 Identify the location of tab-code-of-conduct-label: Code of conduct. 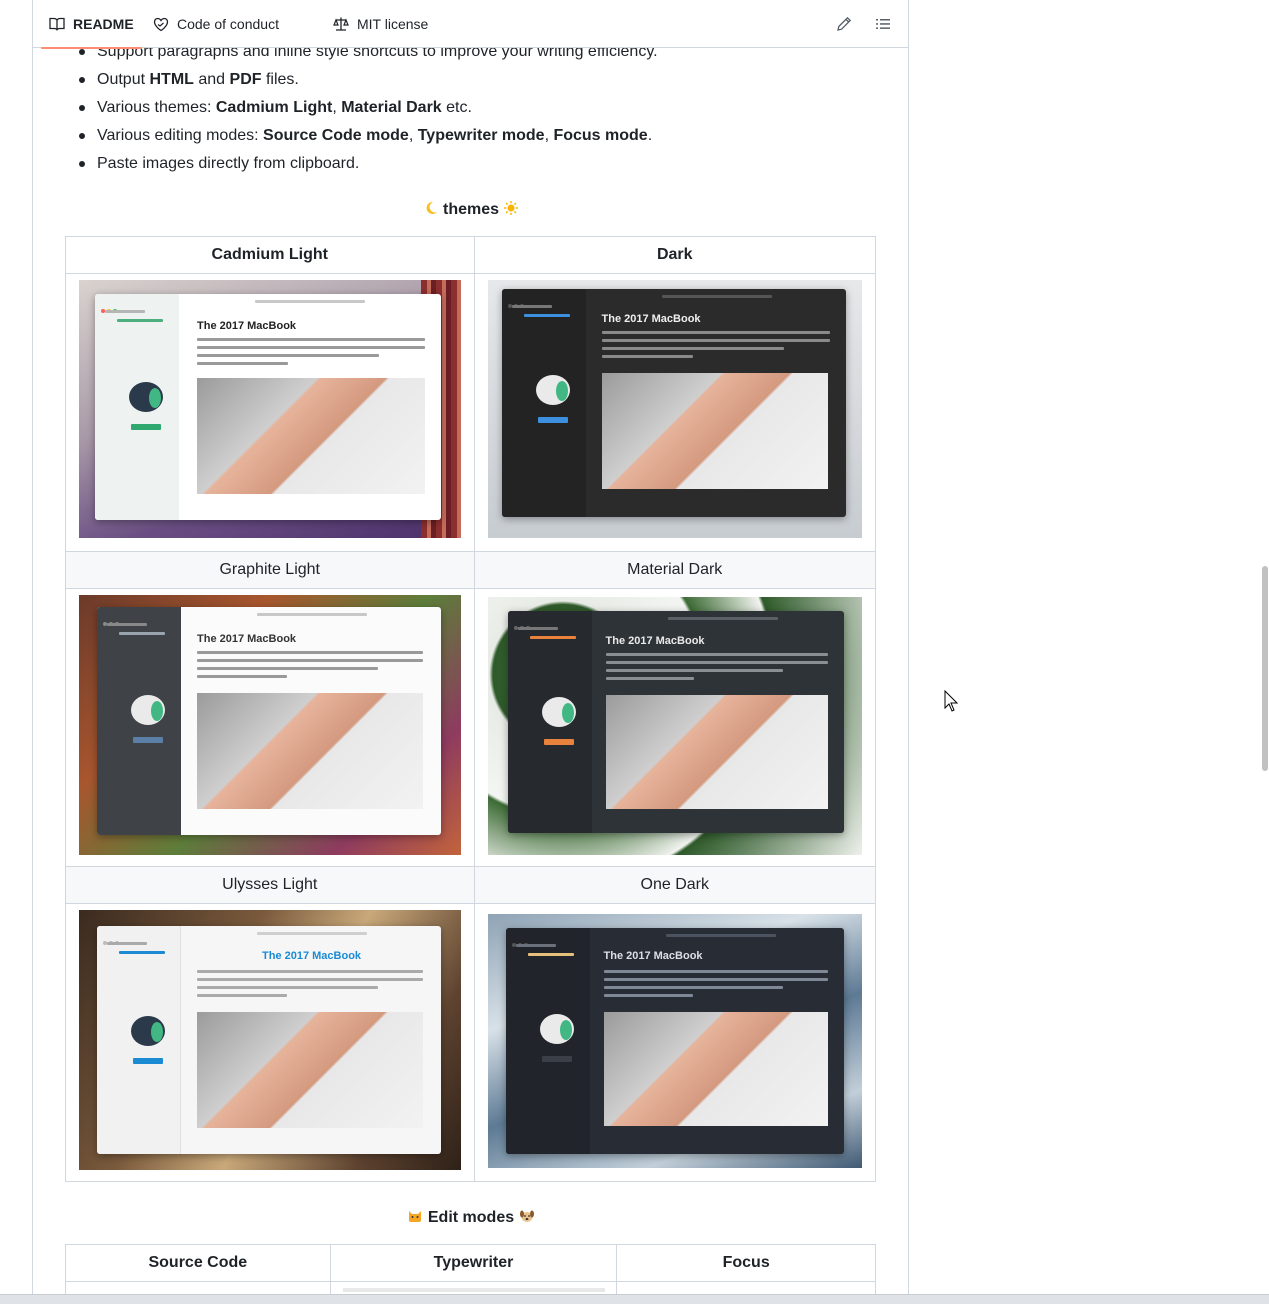
(228, 24).